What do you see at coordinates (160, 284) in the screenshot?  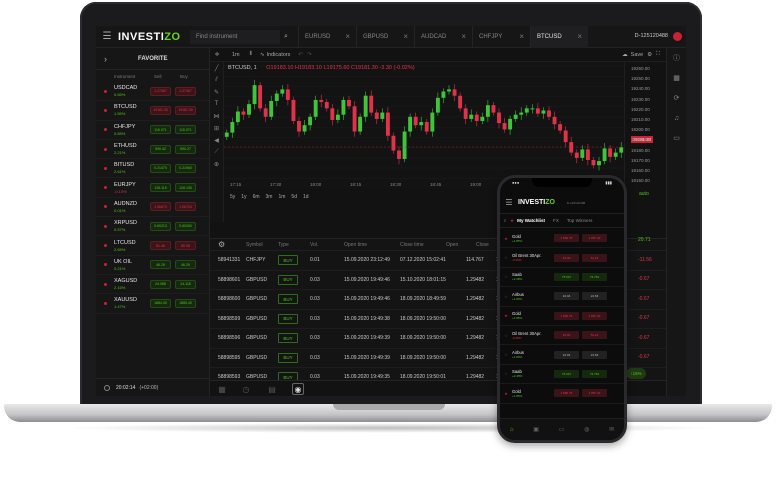 I see `sell-price-button: 24.088` at bounding box center [160, 284].